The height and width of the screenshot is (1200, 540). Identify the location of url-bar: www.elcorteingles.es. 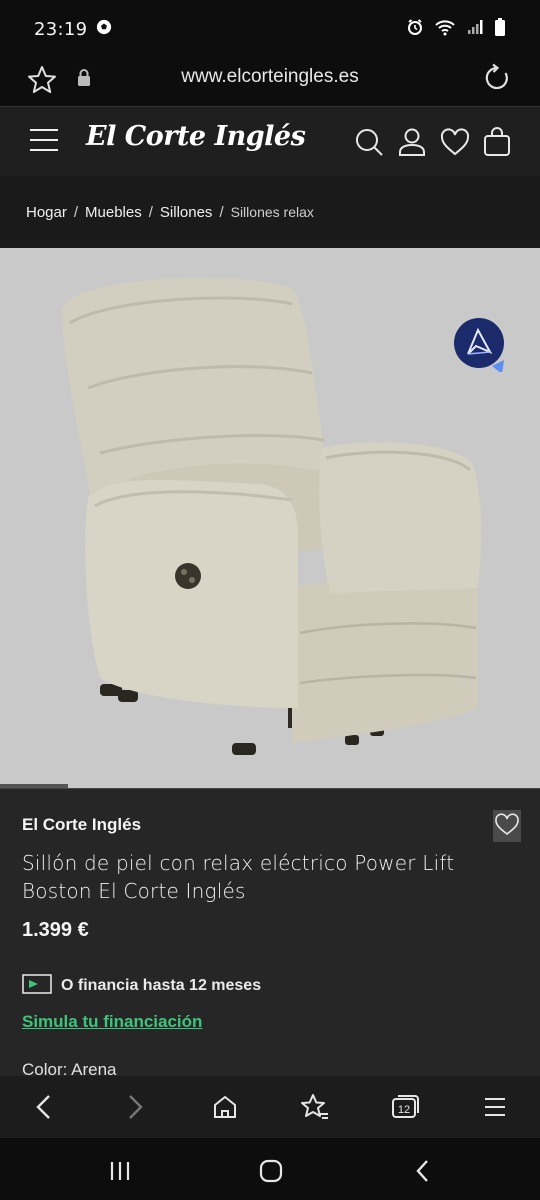
(270, 82).